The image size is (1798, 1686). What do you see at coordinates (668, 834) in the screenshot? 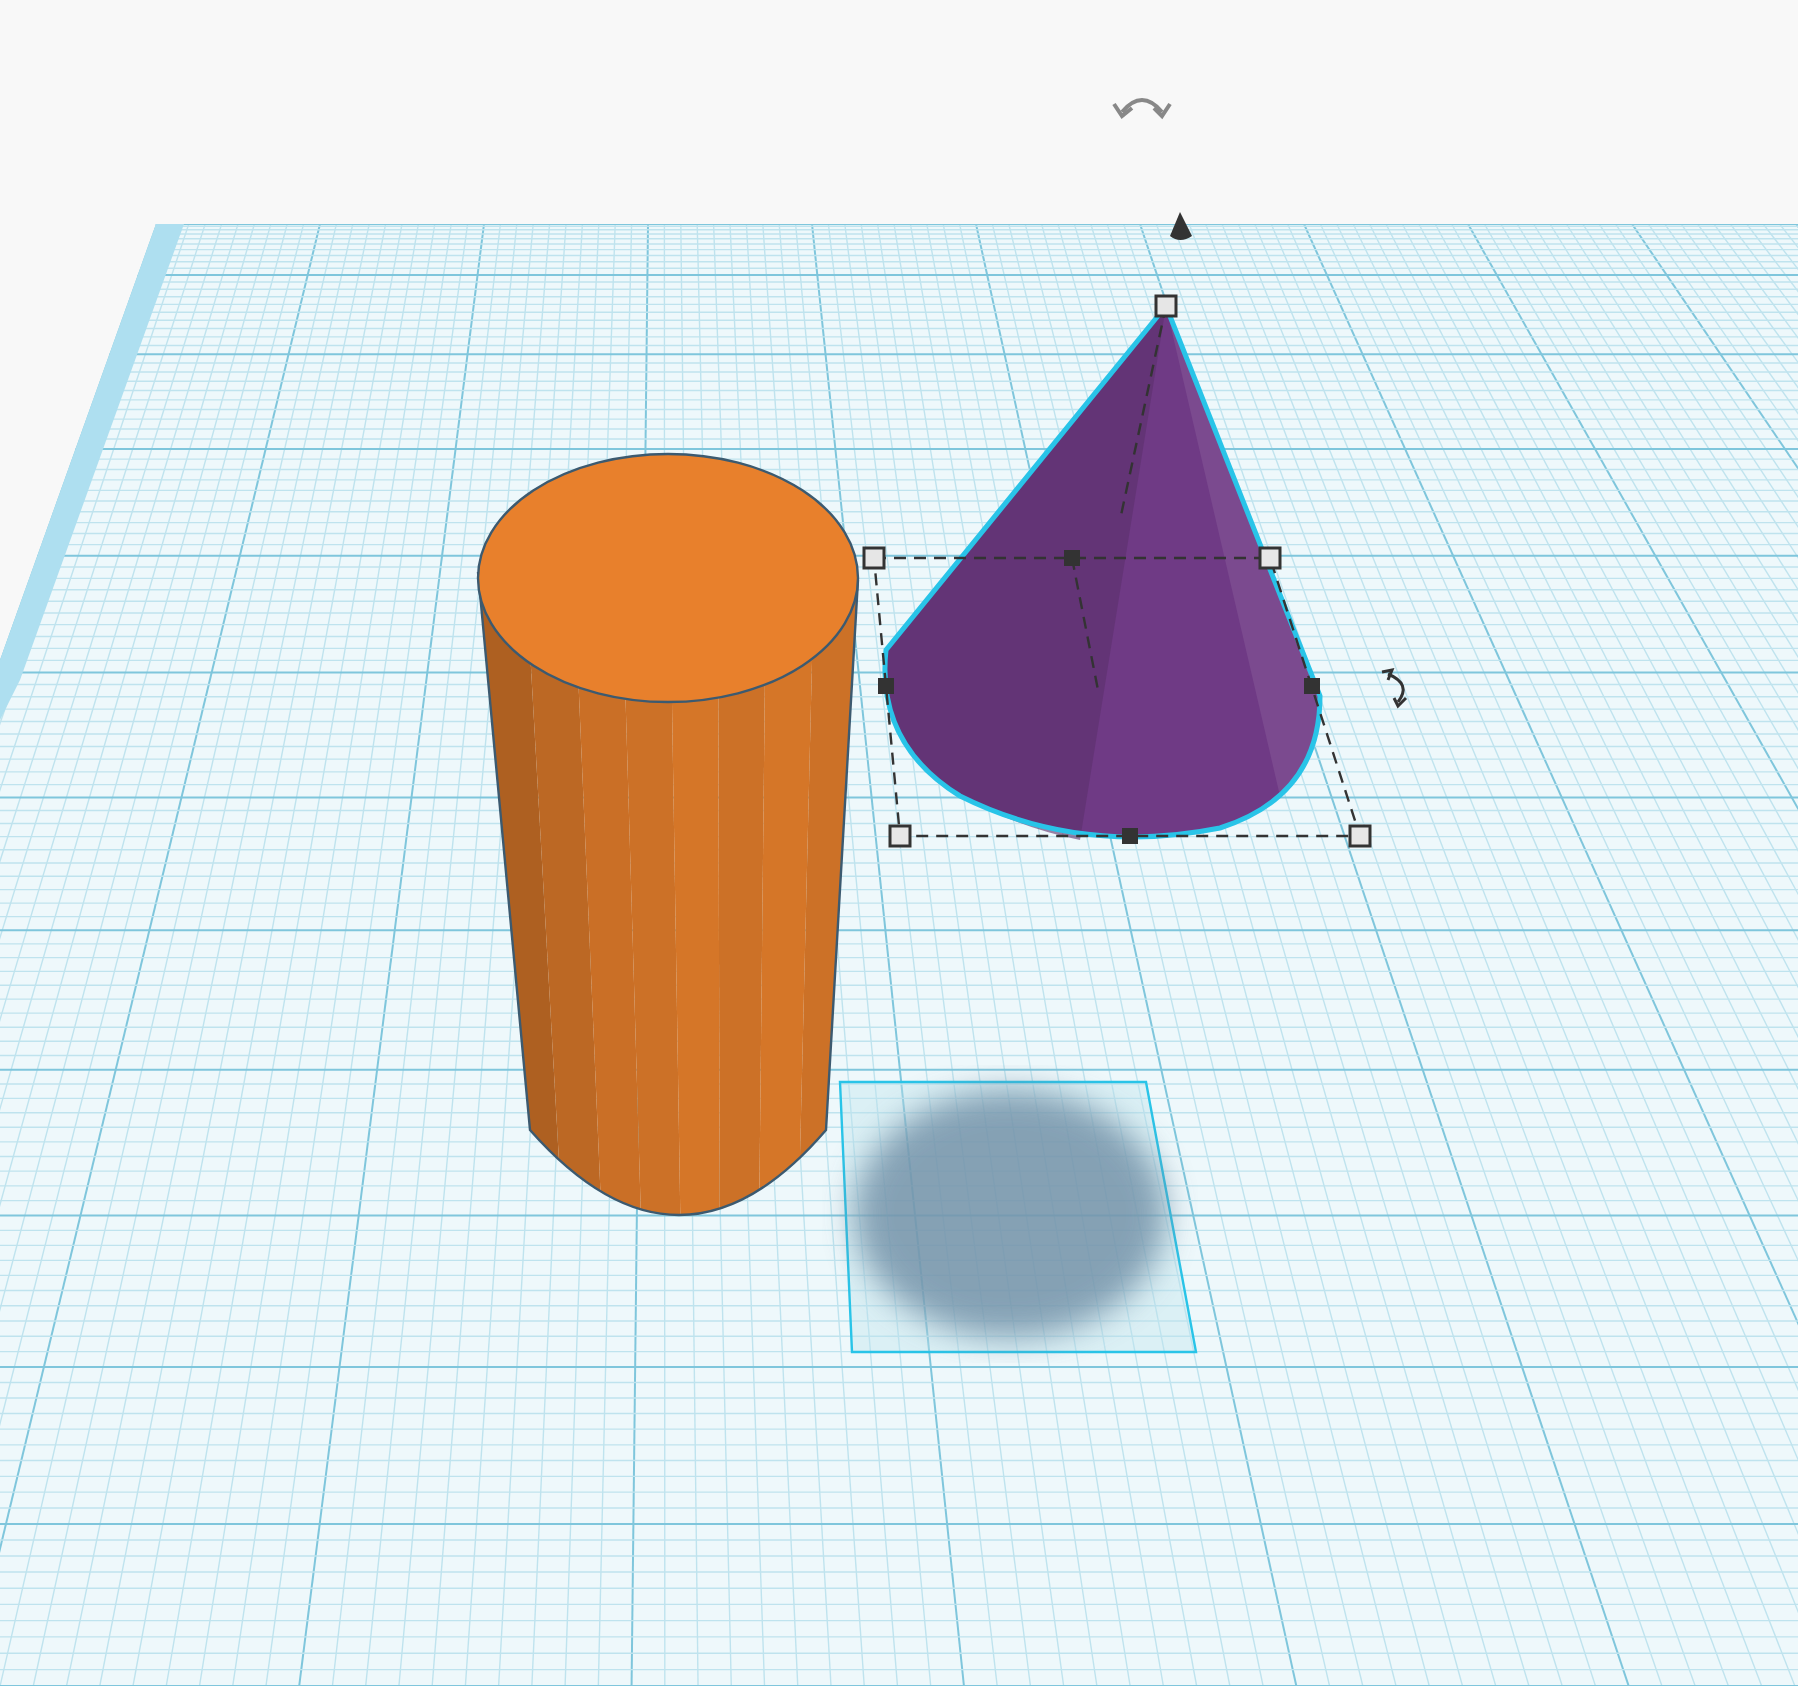
I see `cylinder-drawing` at bounding box center [668, 834].